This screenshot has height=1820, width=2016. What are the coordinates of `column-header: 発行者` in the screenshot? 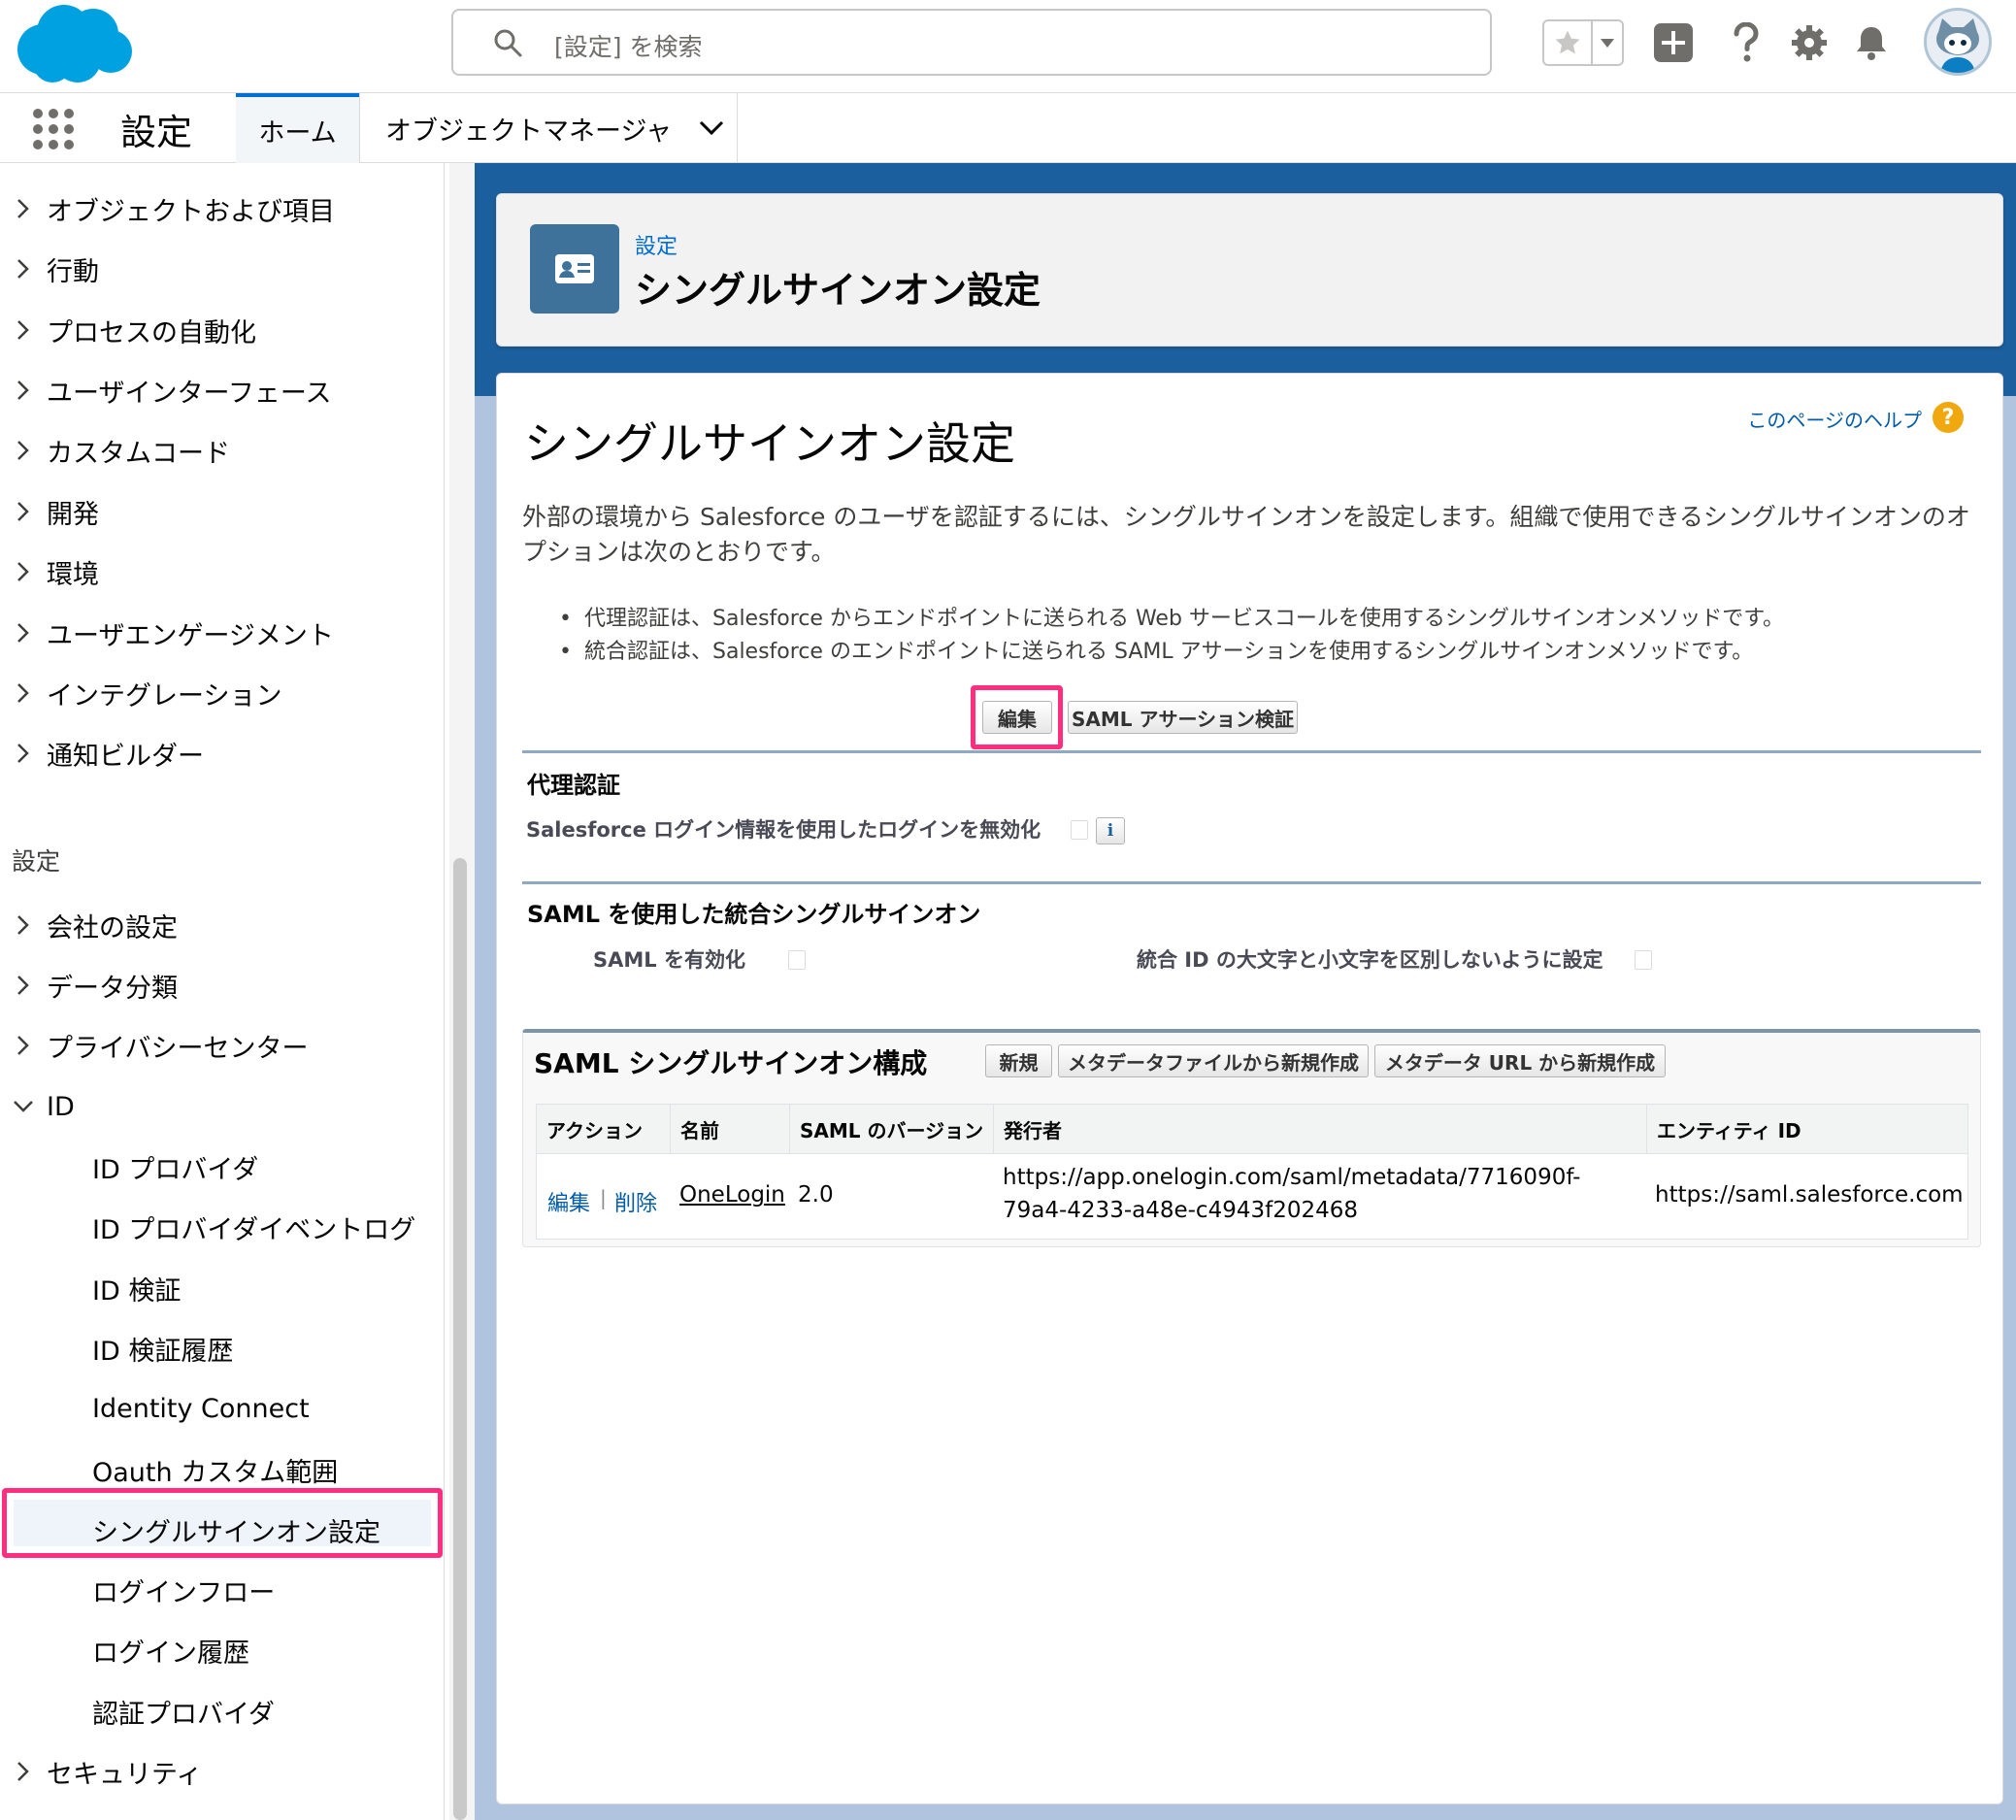 It's located at (1320, 1129).